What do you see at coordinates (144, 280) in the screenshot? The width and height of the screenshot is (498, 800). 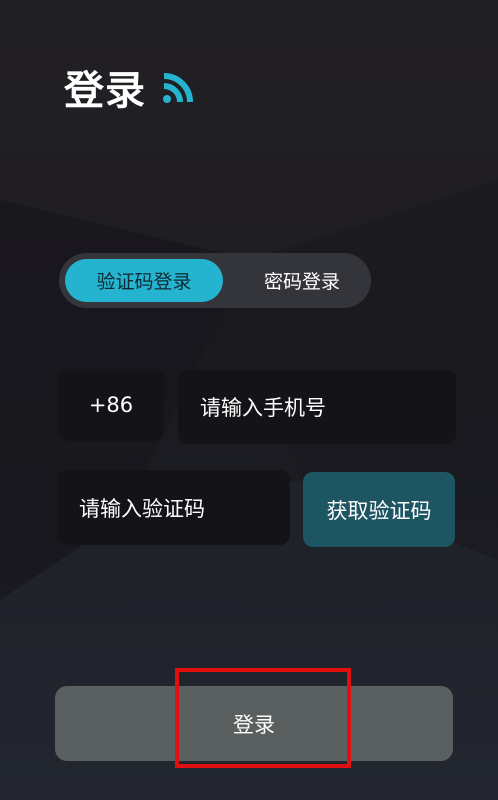 I see `tab-sms-login: 验证码登录` at bounding box center [144, 280].